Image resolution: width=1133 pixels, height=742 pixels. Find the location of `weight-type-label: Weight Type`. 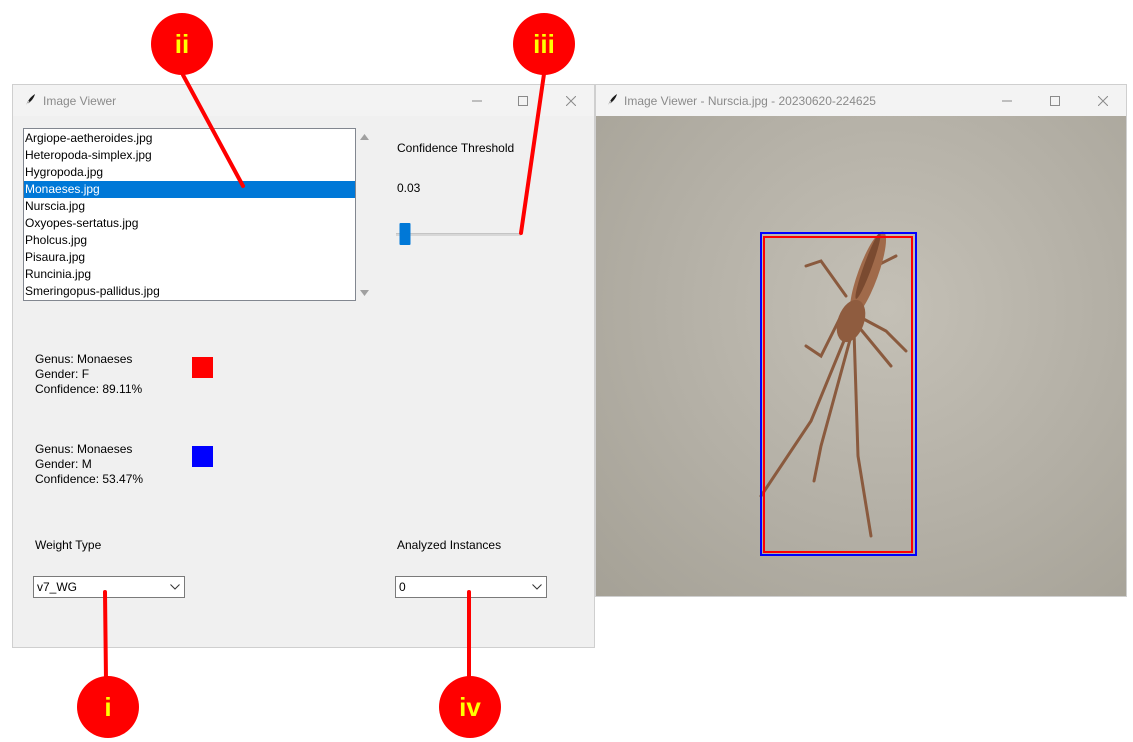

weight-type-label: Weight Type is located at coordinates (68, 545).